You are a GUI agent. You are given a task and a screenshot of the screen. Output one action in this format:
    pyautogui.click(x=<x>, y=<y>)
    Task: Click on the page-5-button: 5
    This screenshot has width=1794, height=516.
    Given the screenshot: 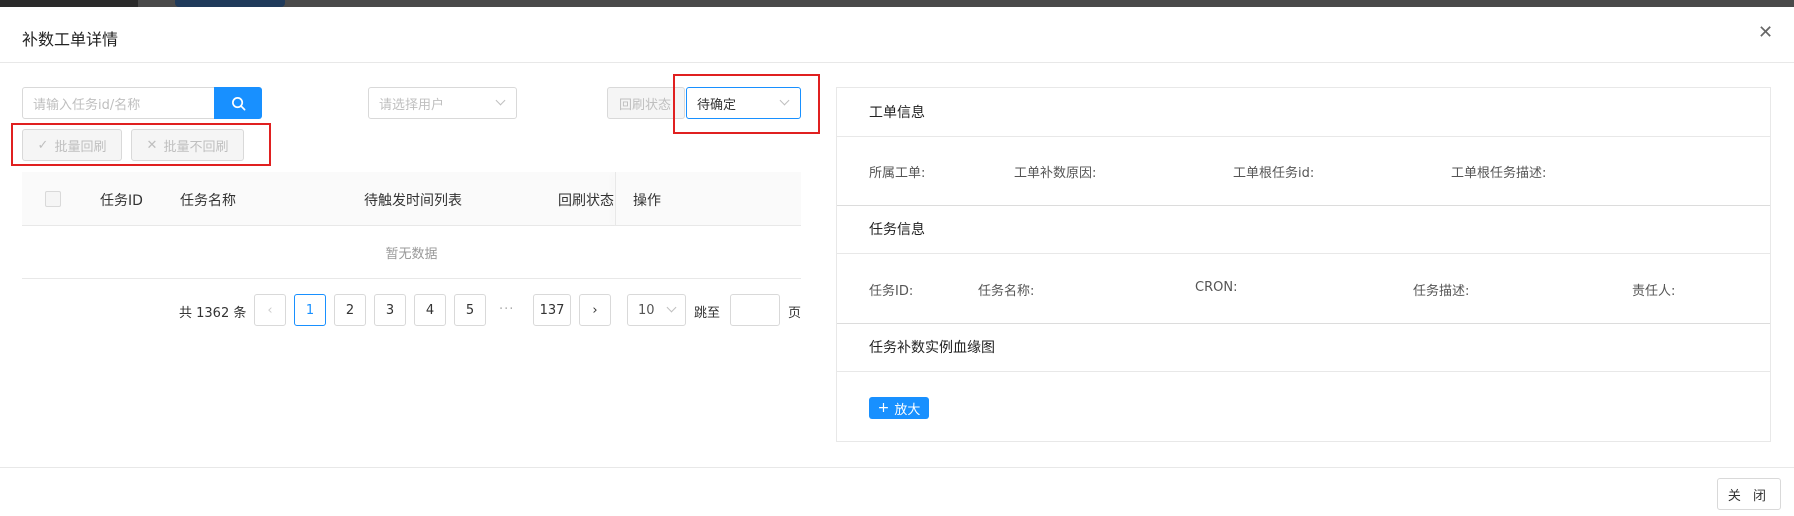 What is the action you would take?
    pyautogui.click(x=470, y=310)
    